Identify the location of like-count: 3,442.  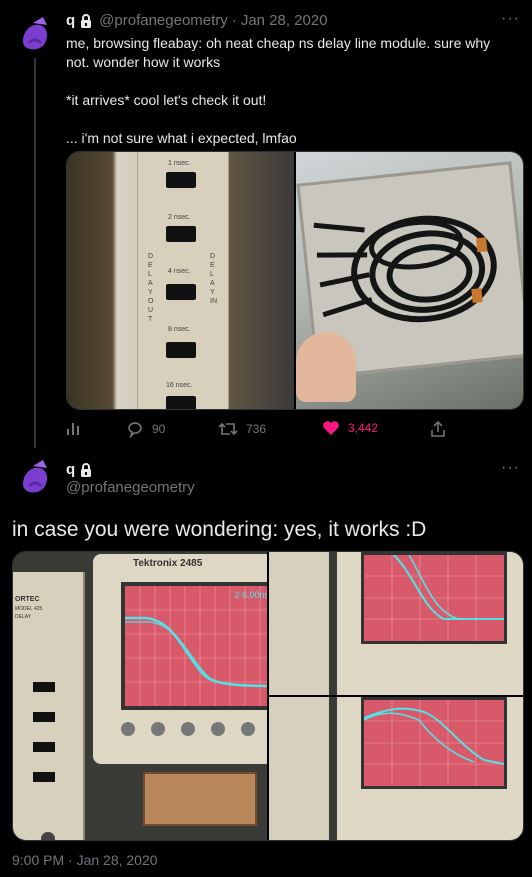
(363, 428).